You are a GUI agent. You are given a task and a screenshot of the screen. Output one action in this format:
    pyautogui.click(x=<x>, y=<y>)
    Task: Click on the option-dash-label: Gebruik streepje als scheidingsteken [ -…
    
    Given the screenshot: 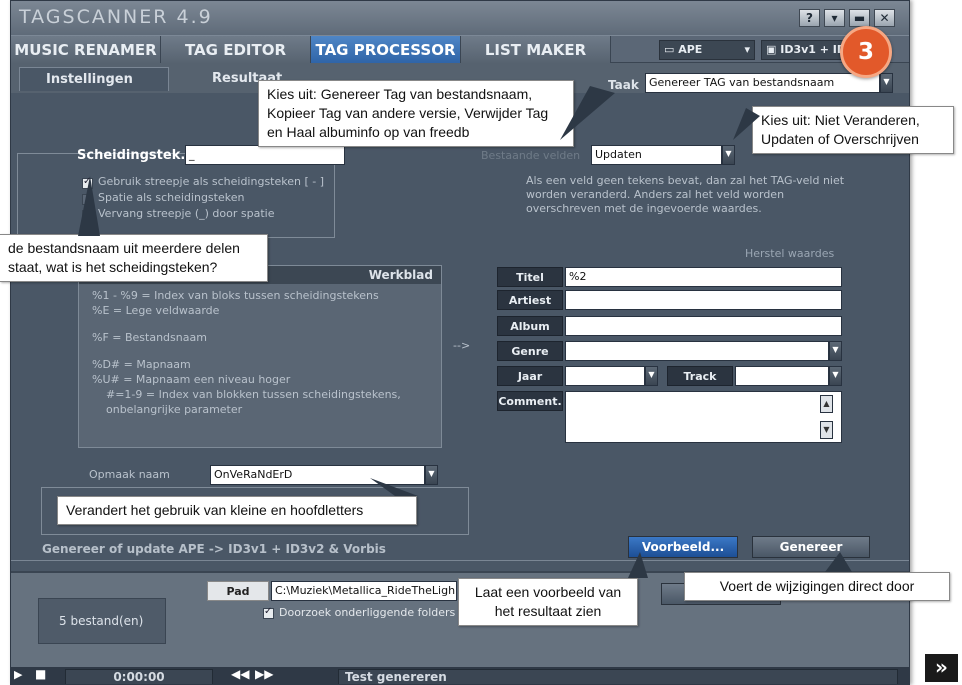 What is the action you would take?
    pyautogui.click(x=211, y=181)
    